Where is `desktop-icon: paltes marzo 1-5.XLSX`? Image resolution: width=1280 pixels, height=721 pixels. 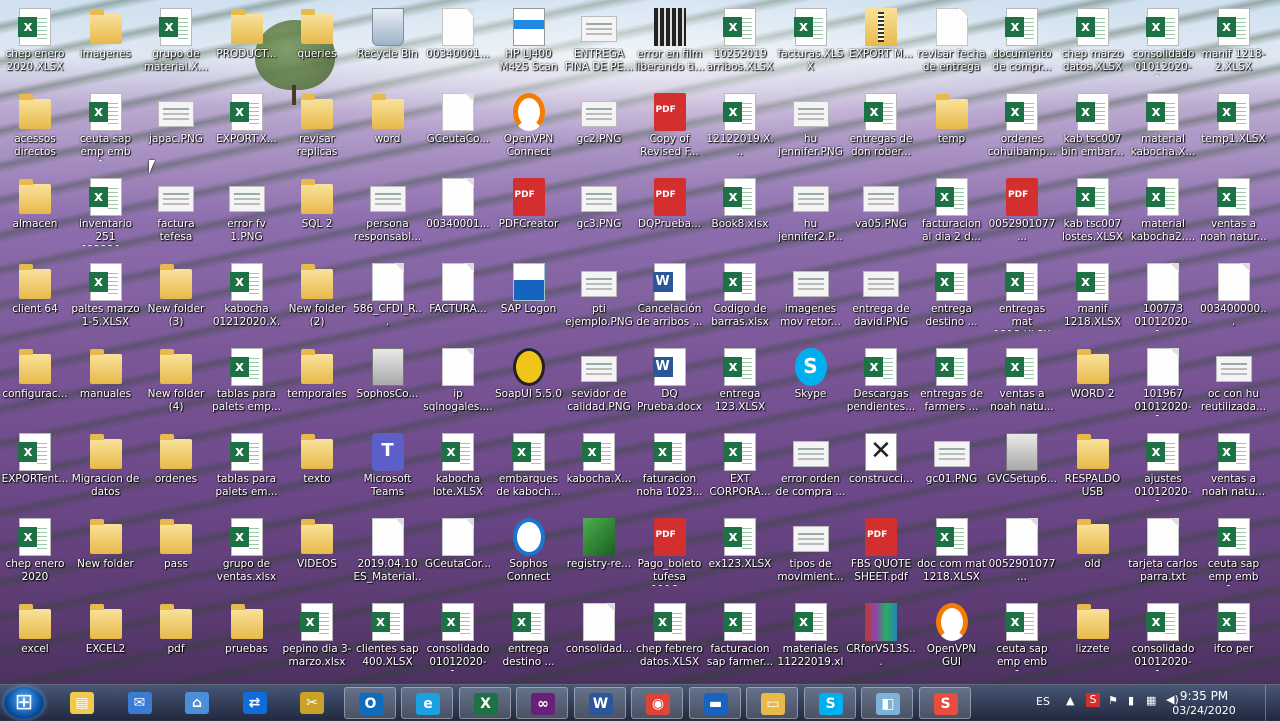
desktop-icon: paltes marzo 1-5.XLSX is located at coordinates (106, 300).